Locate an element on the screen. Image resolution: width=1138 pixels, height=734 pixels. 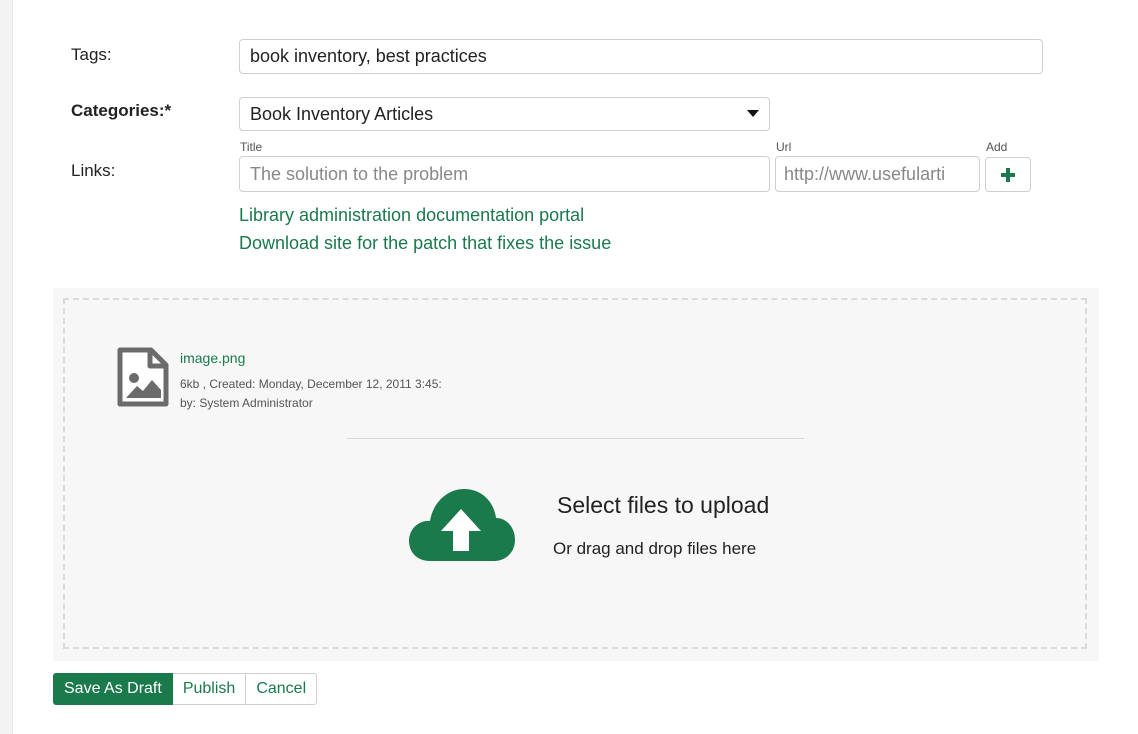
categories-label: Categories:* is located at coordinates (121, 110).